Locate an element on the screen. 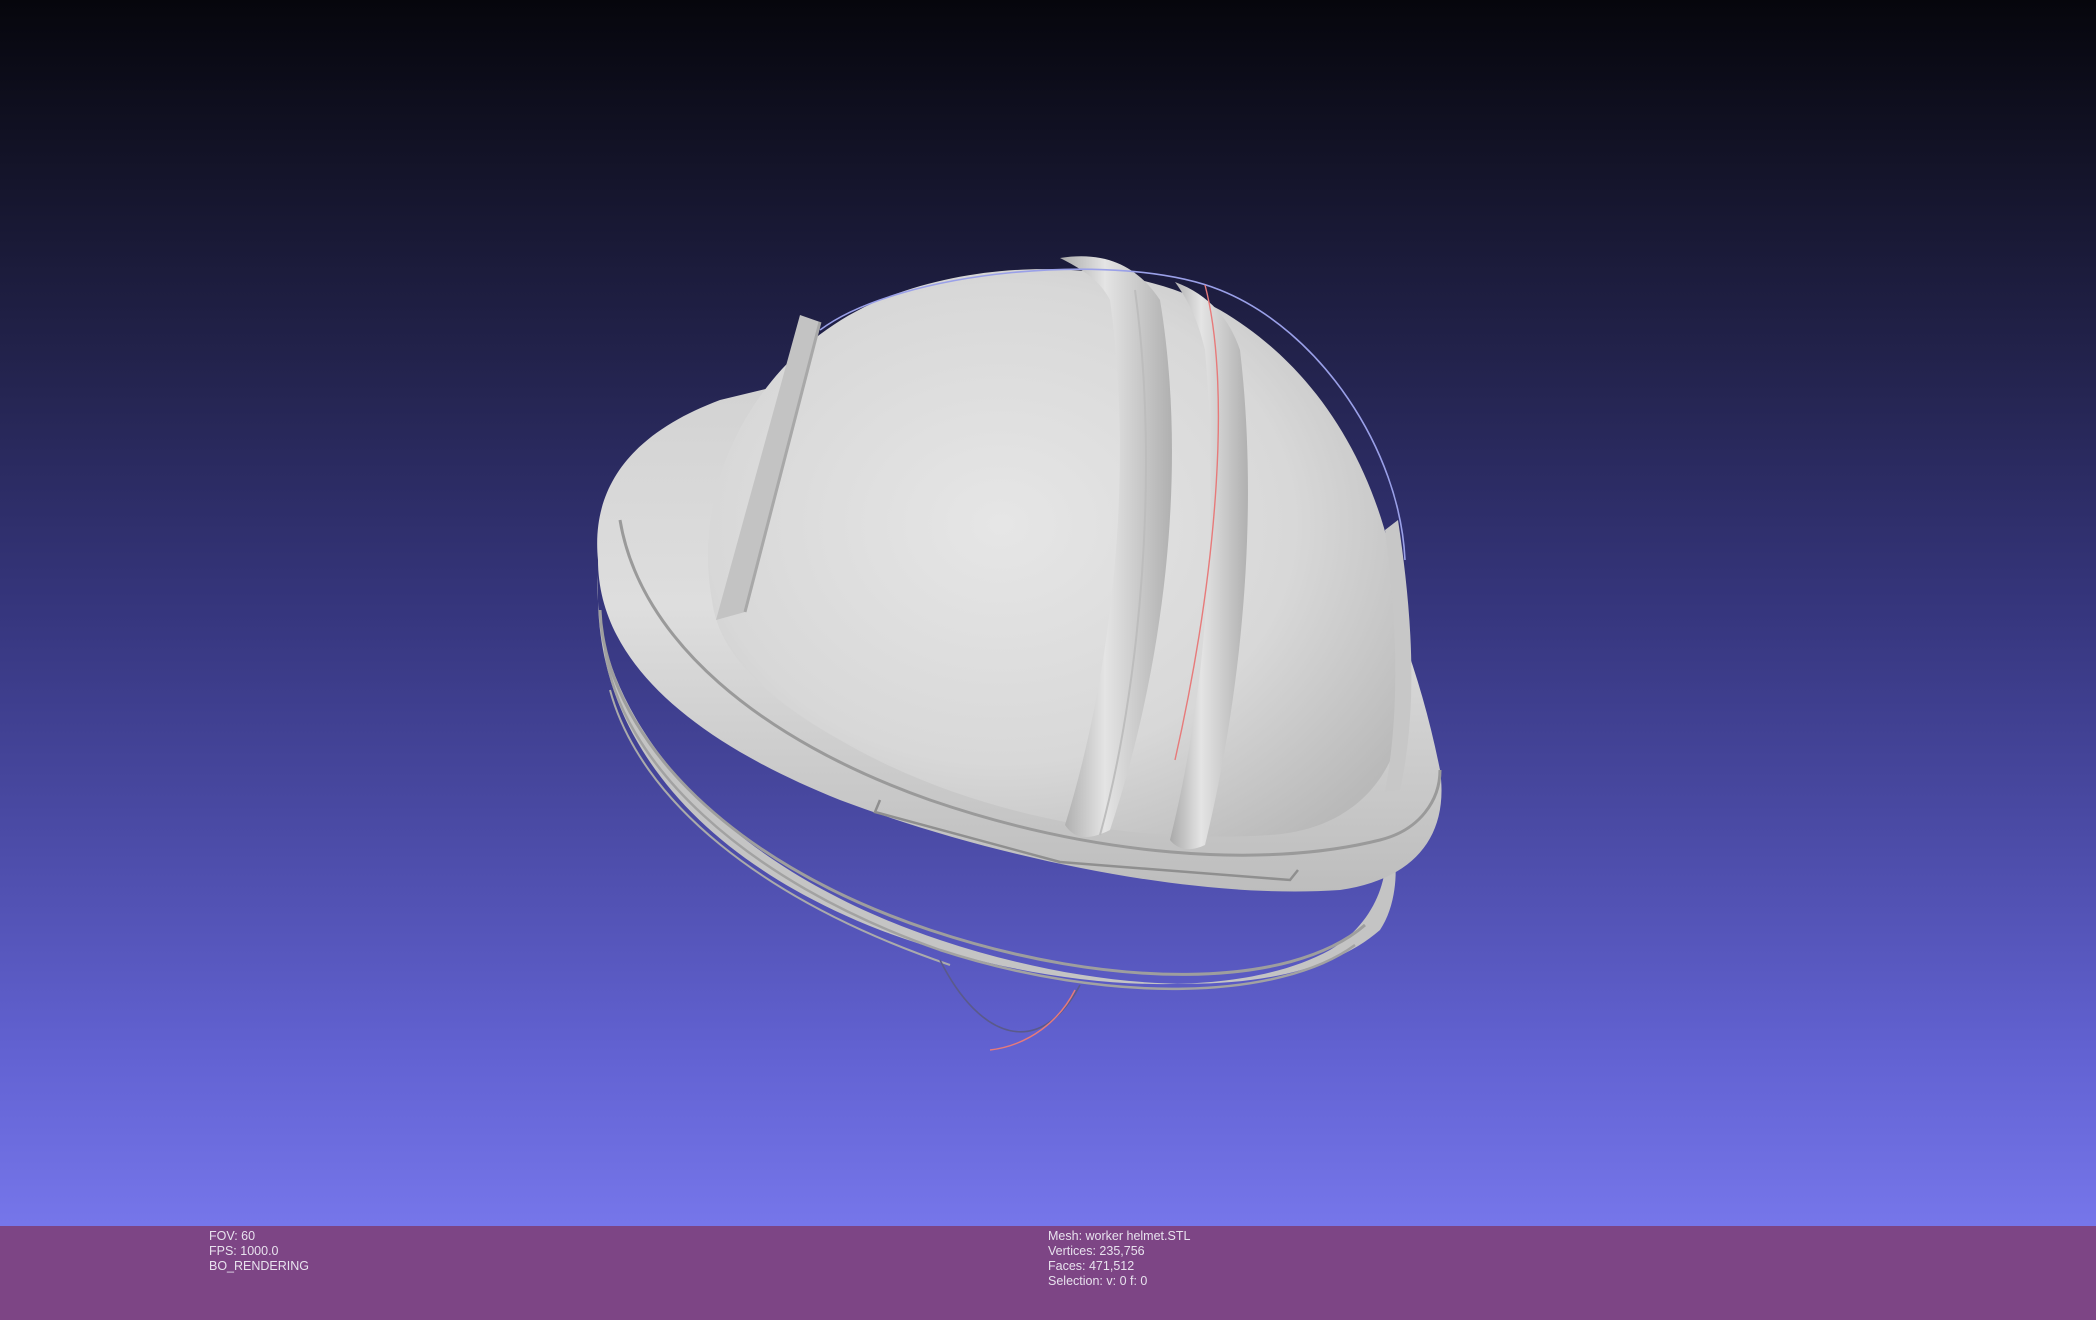 The height and width of the screenshot is (1320, 2096). render-info: FOV: 60 FPS: 1000.0 BO_RENDERING is located at coordinates (259, 1251).